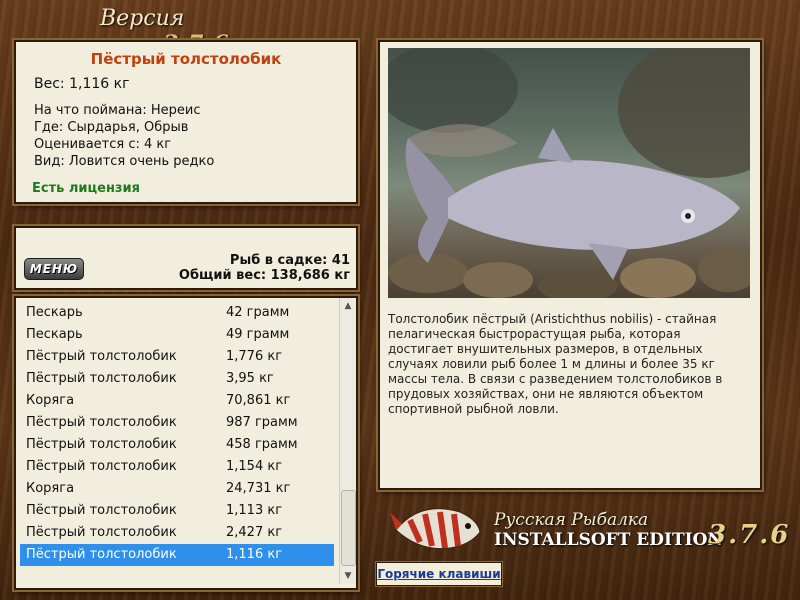 Image resolution: width=800 pixels, height=600 pixels. I want to click on fish-name: Пёстрый толстолобик, so click(186, 59).